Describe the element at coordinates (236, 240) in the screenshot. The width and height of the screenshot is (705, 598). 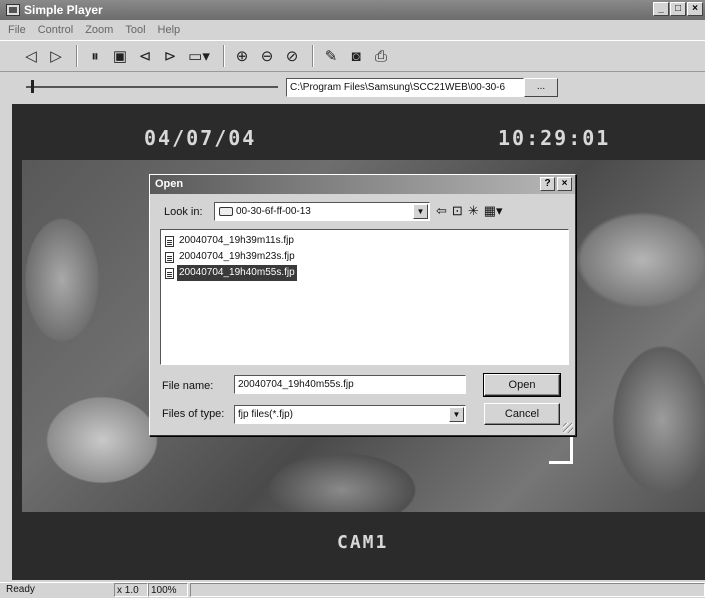
I see `file-name: 20040704_19h39m11s.fjp` at that location.